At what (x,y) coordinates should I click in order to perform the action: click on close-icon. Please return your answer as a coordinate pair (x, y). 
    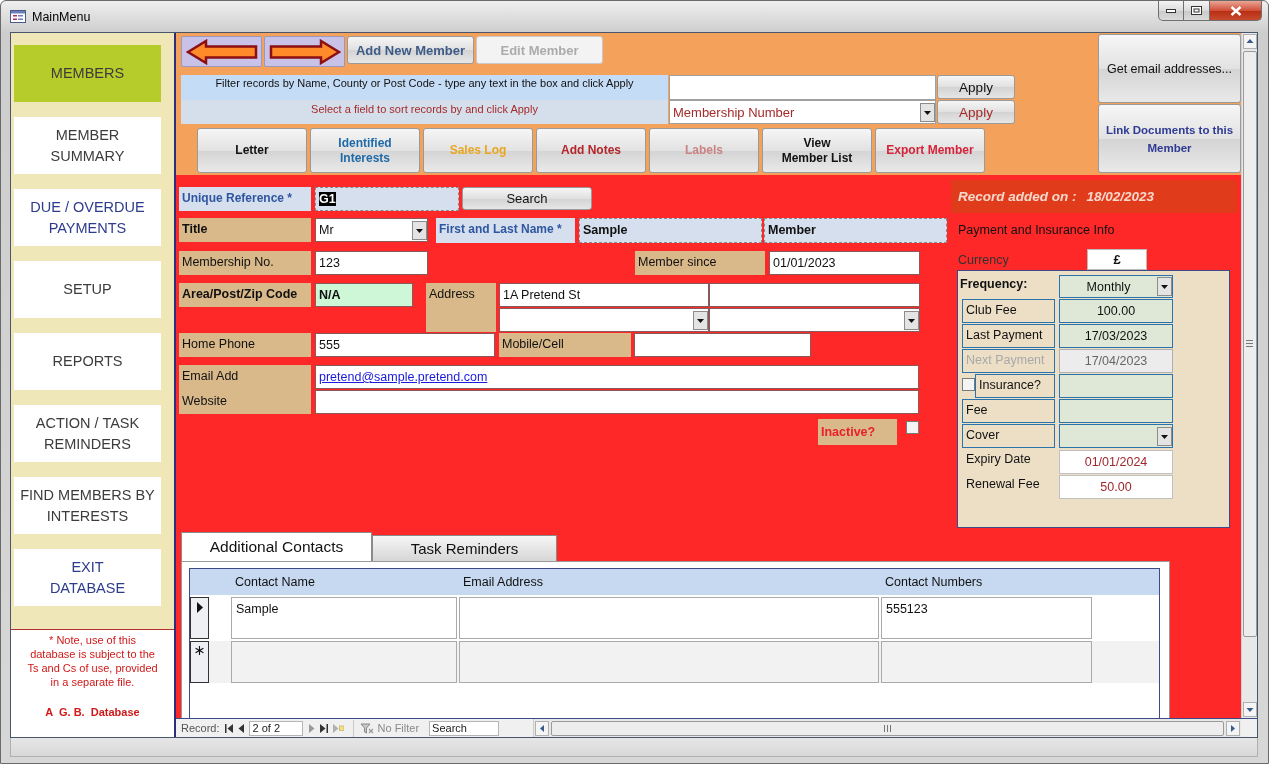
    Looking at the image, I should click on (1235, 10).